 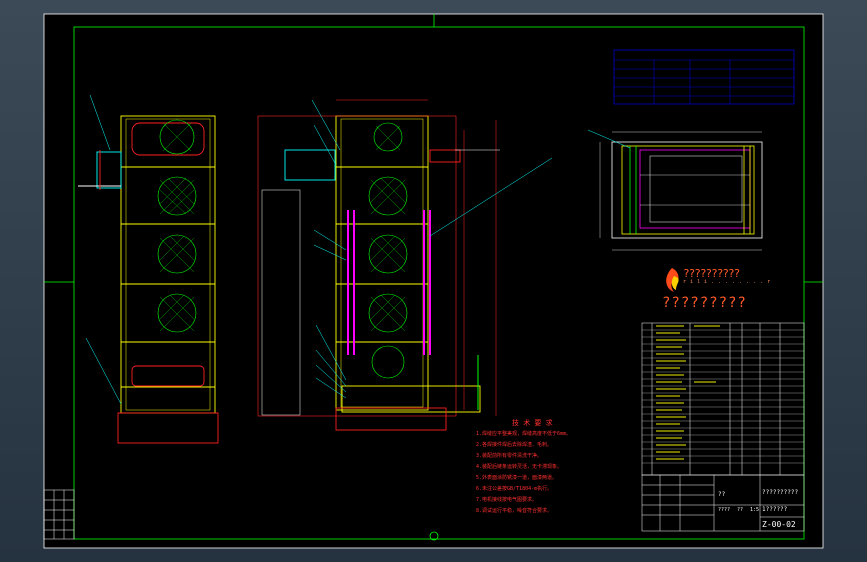 What do you see at coordinates (517, 478) in the screenshot?
I see `note-item: 5.外表面涂防锈漆一道，面漆两道。` at bounding box center [517, 478].